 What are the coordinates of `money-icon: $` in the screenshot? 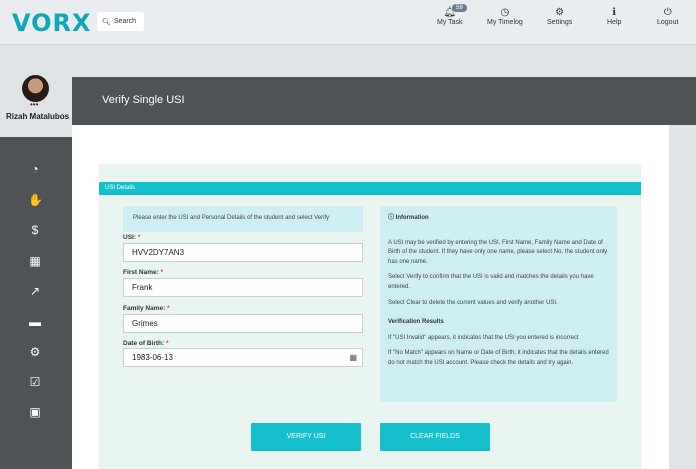 It's located at (35, 230).